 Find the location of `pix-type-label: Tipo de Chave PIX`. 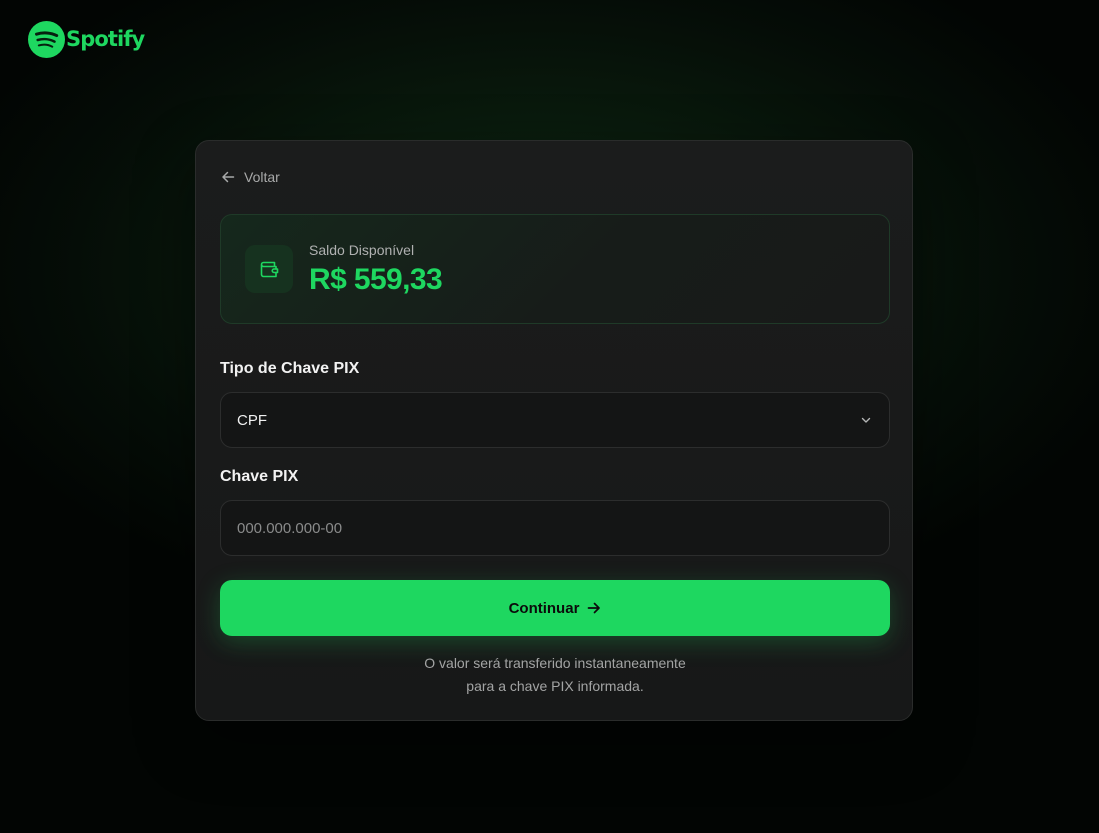

pix-type-label: Tipo de Chave PIX is located at coordinates (290, 368).